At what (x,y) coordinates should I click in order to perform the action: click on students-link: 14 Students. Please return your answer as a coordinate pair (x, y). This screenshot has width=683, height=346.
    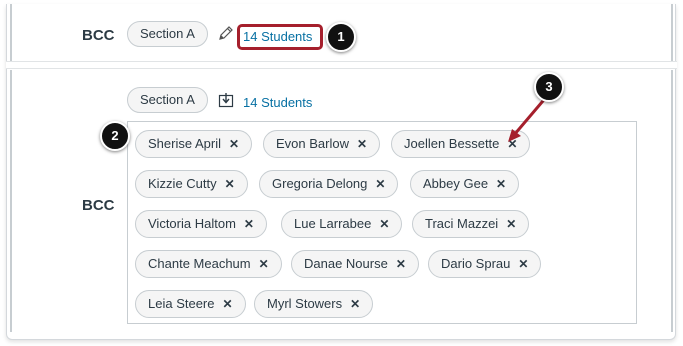
    Looking at the image, I should click on (277, 102).